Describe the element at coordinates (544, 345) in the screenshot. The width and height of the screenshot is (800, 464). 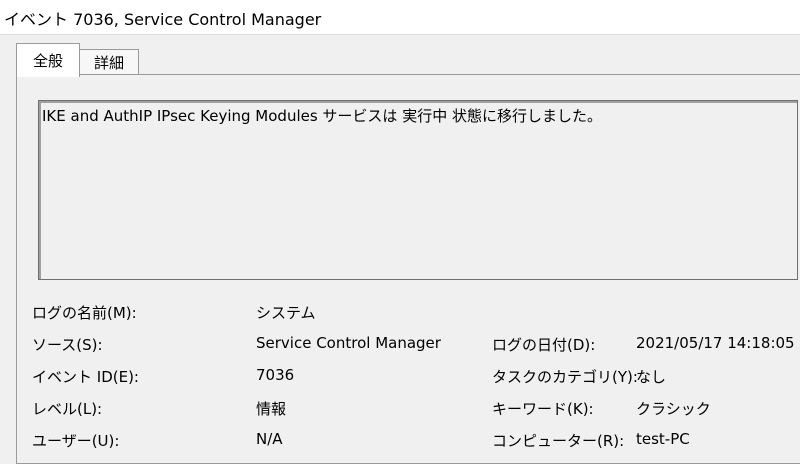
I see `logged-label: ログの日付(D):` at that location.